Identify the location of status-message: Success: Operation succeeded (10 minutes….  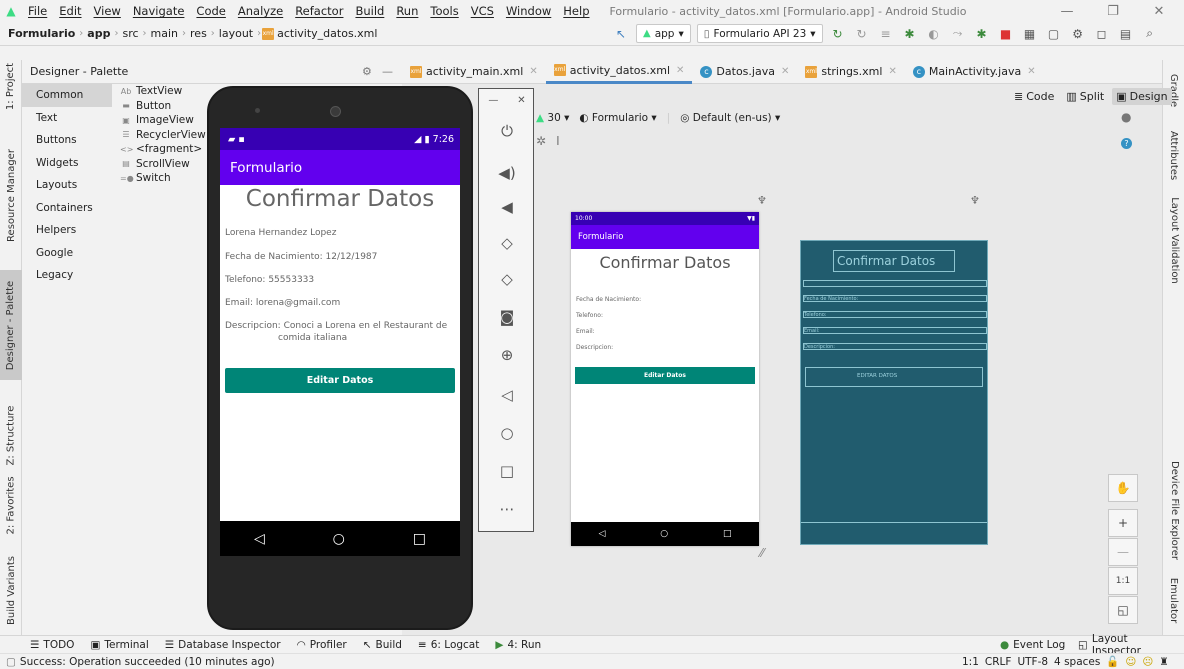
(145, 662).